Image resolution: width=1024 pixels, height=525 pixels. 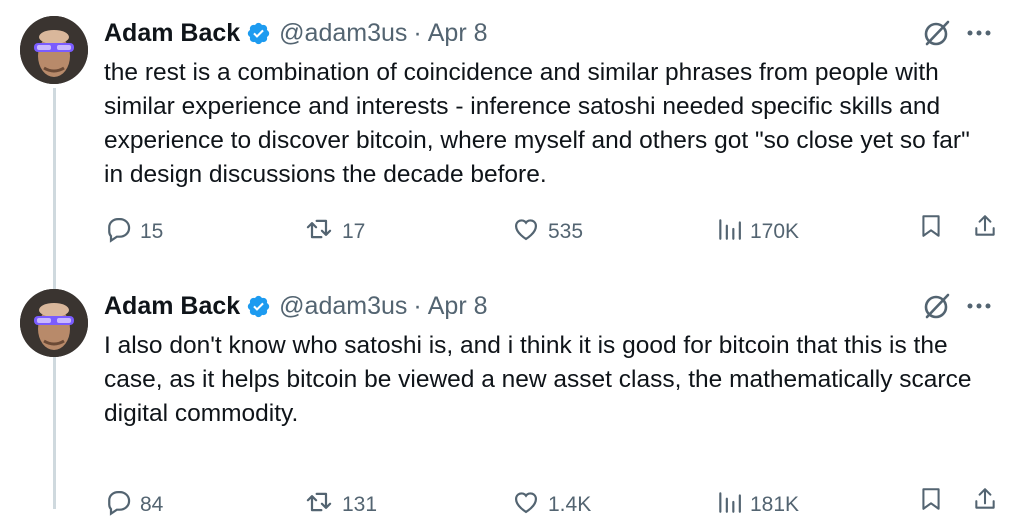 I want to click on like-button: 1.4K, so click(x=551, y=505).